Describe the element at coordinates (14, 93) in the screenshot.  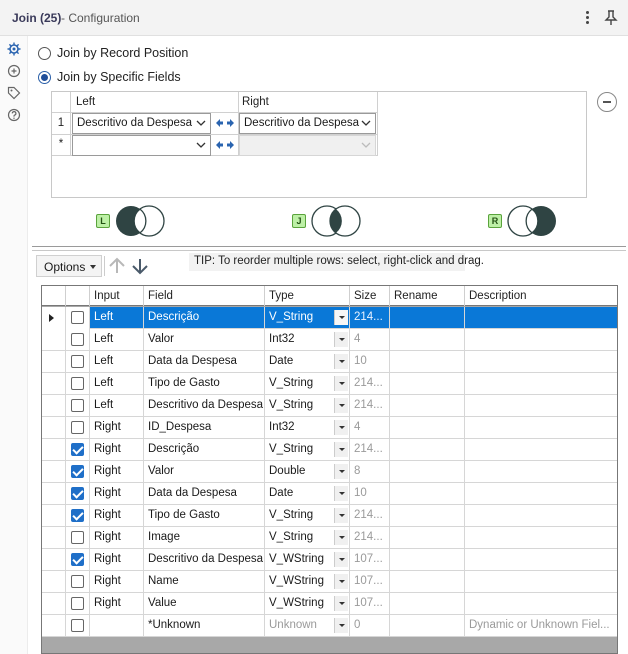
I see `tag-icon` at that location.